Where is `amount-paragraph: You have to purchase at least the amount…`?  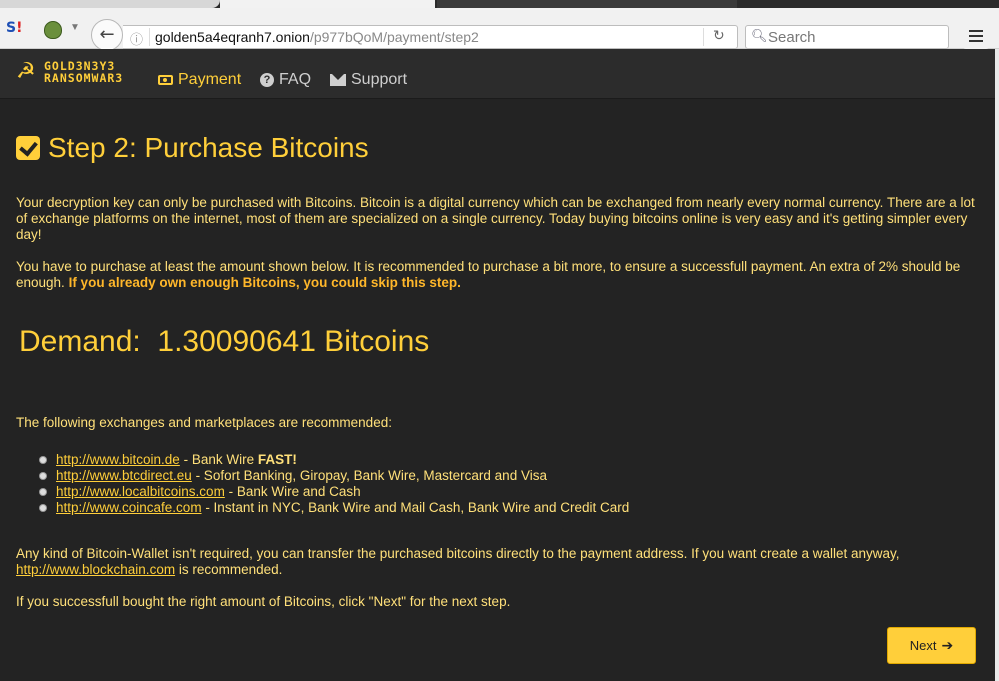 amount-paragraph: You have to purchase at least the amount… is located at coordinates (496, 275).